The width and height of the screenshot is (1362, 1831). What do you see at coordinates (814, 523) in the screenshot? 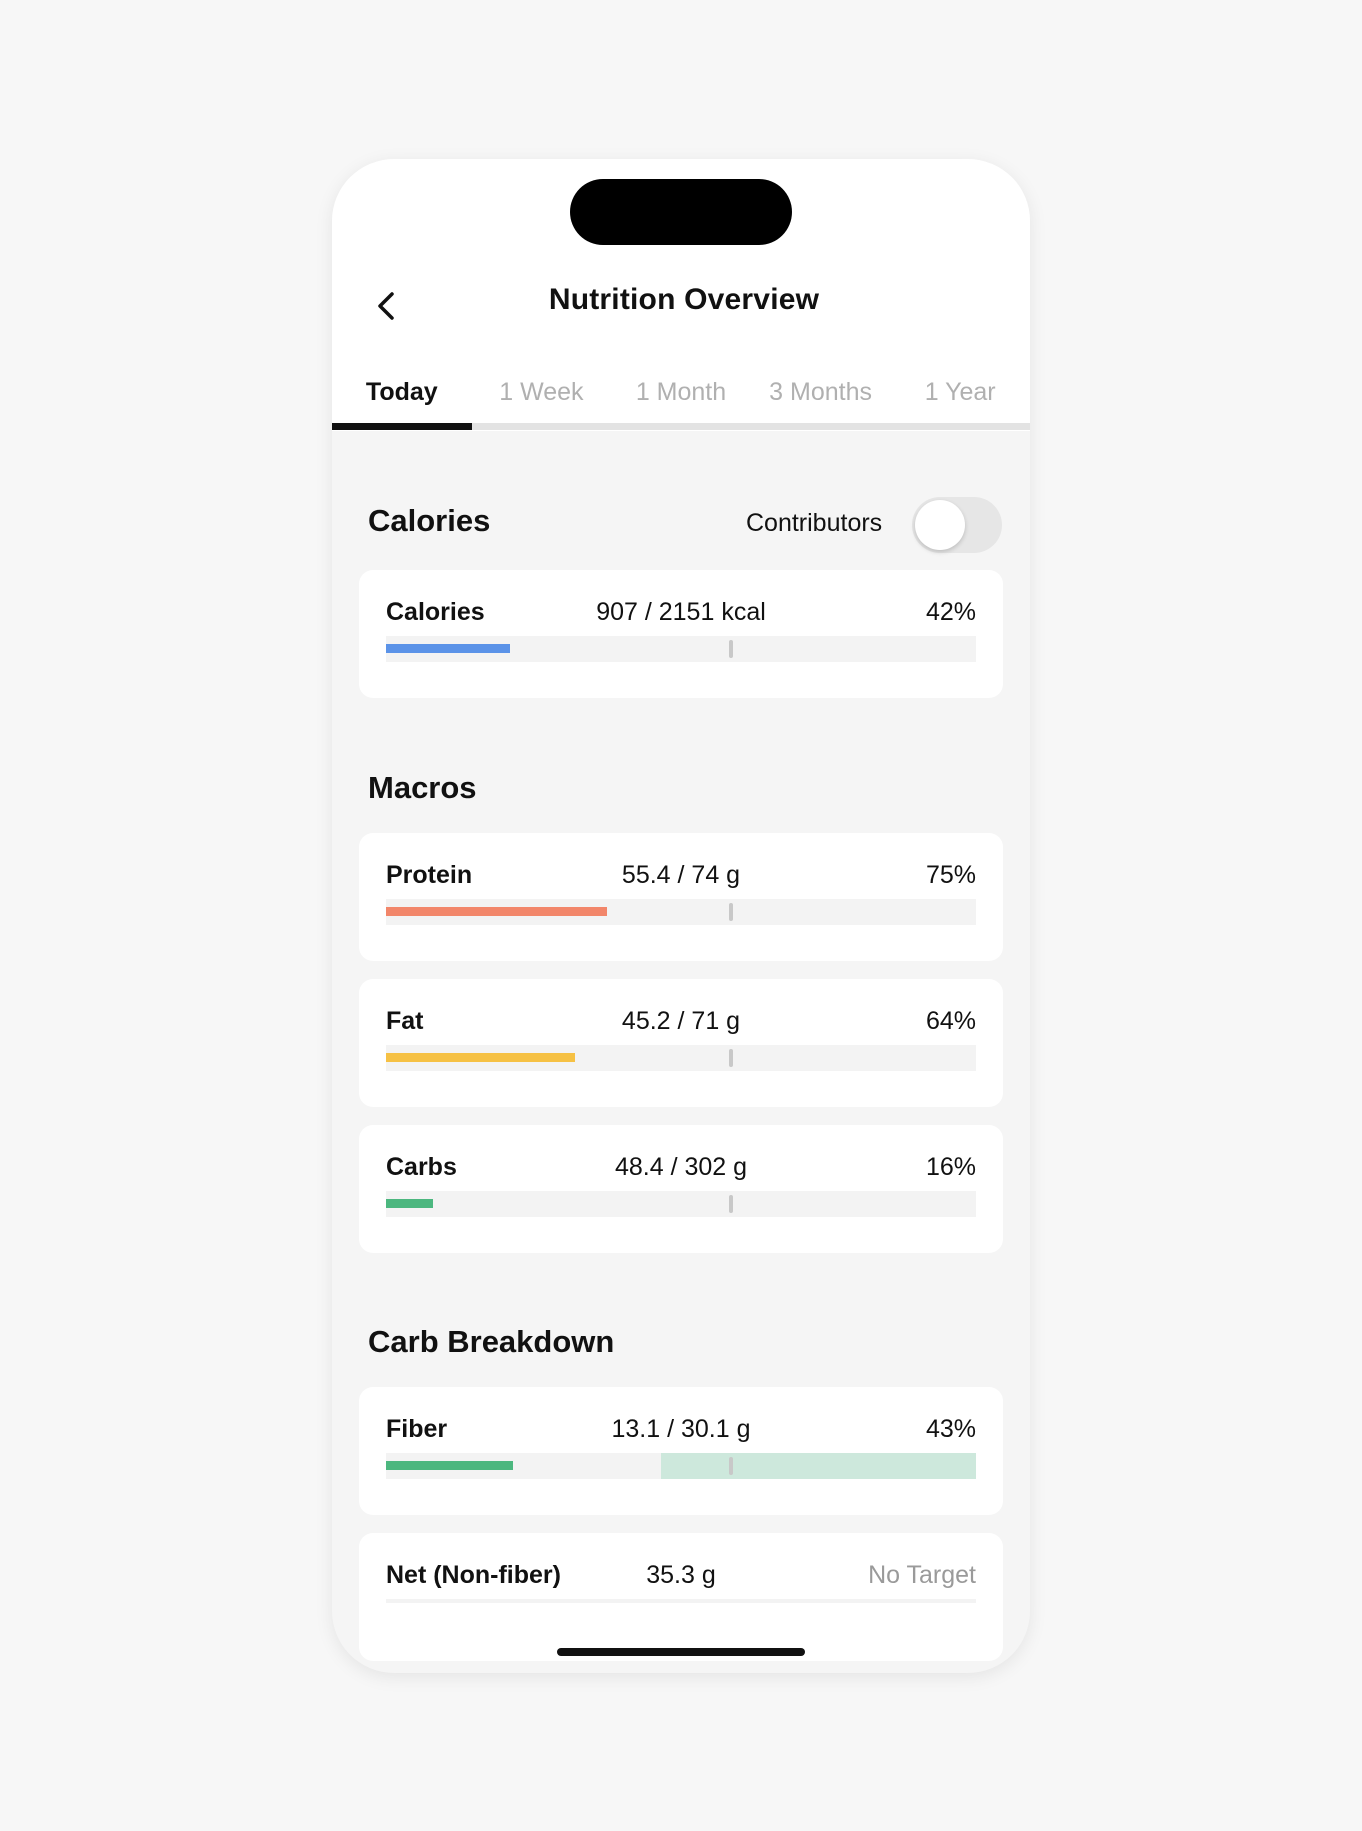
I see `contributors-label: Contributors` at bounding box center [814, 523].